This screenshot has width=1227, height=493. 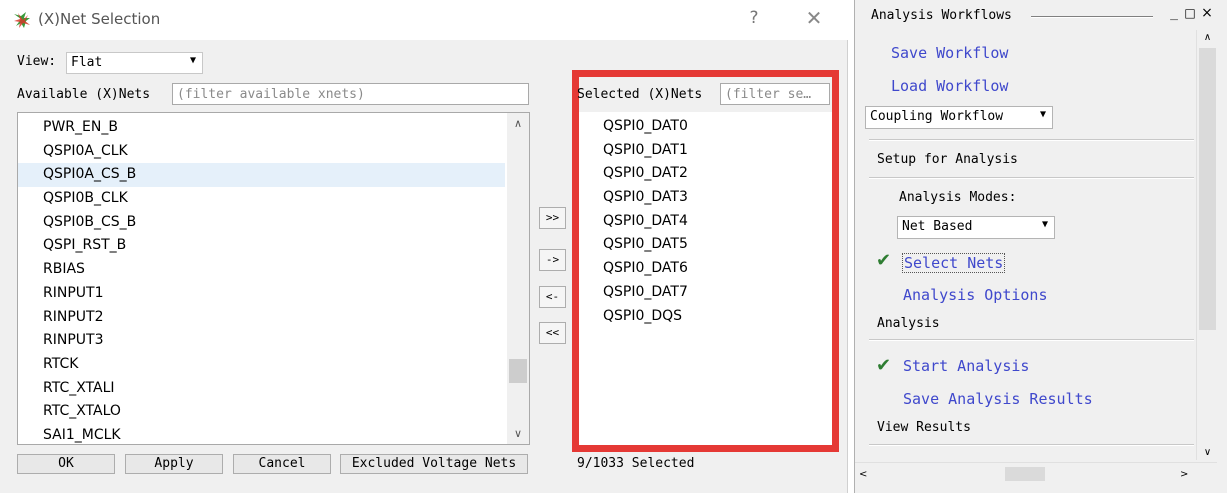 I want to click on available-net-item: RTCK, so click(x=261, y=365).